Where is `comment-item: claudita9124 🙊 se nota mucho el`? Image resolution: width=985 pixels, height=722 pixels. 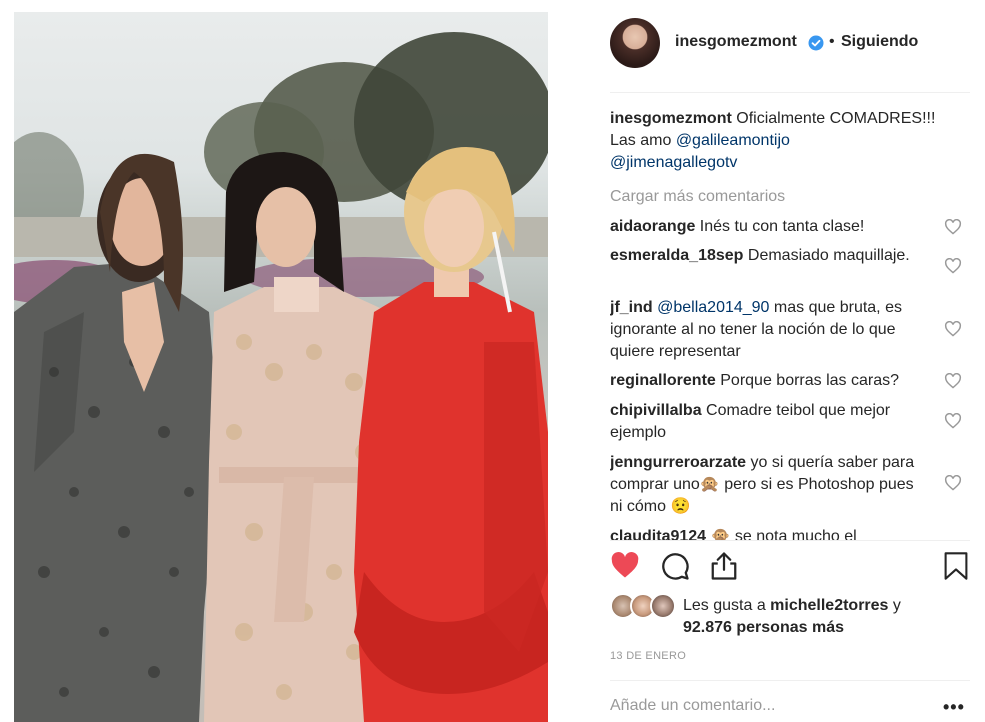 comment-item: claudita9124 🙊 se nota mucho el is located at coordinates (769, 533).